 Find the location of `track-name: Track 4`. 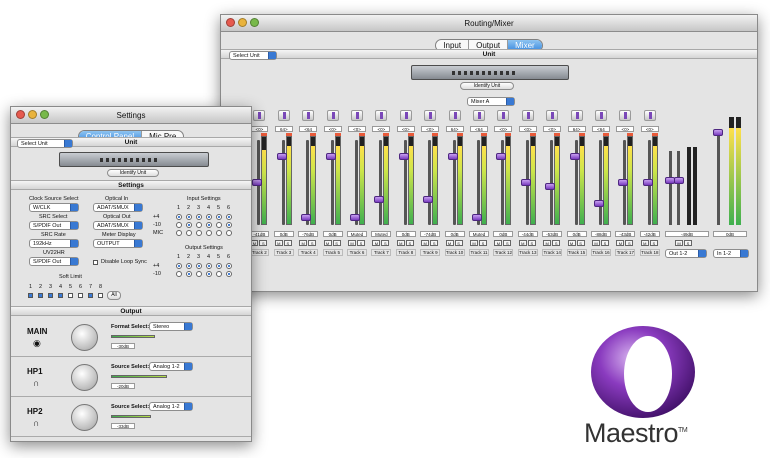

track-name: Track 4 is located at coordinates (308, 252).